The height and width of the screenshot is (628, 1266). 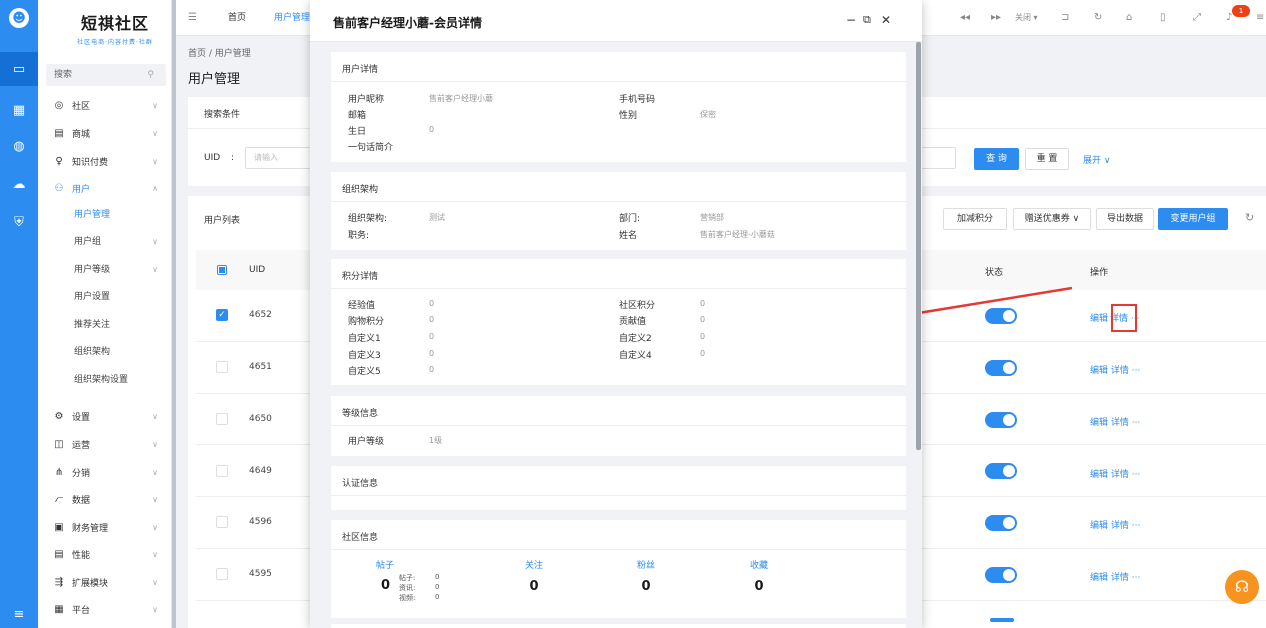 What do you see at coordinates (1026, 17) in the screenshot?
I see `close-tabs-dropdown: 关闭 ▾` at bounding box center [1026, 17].